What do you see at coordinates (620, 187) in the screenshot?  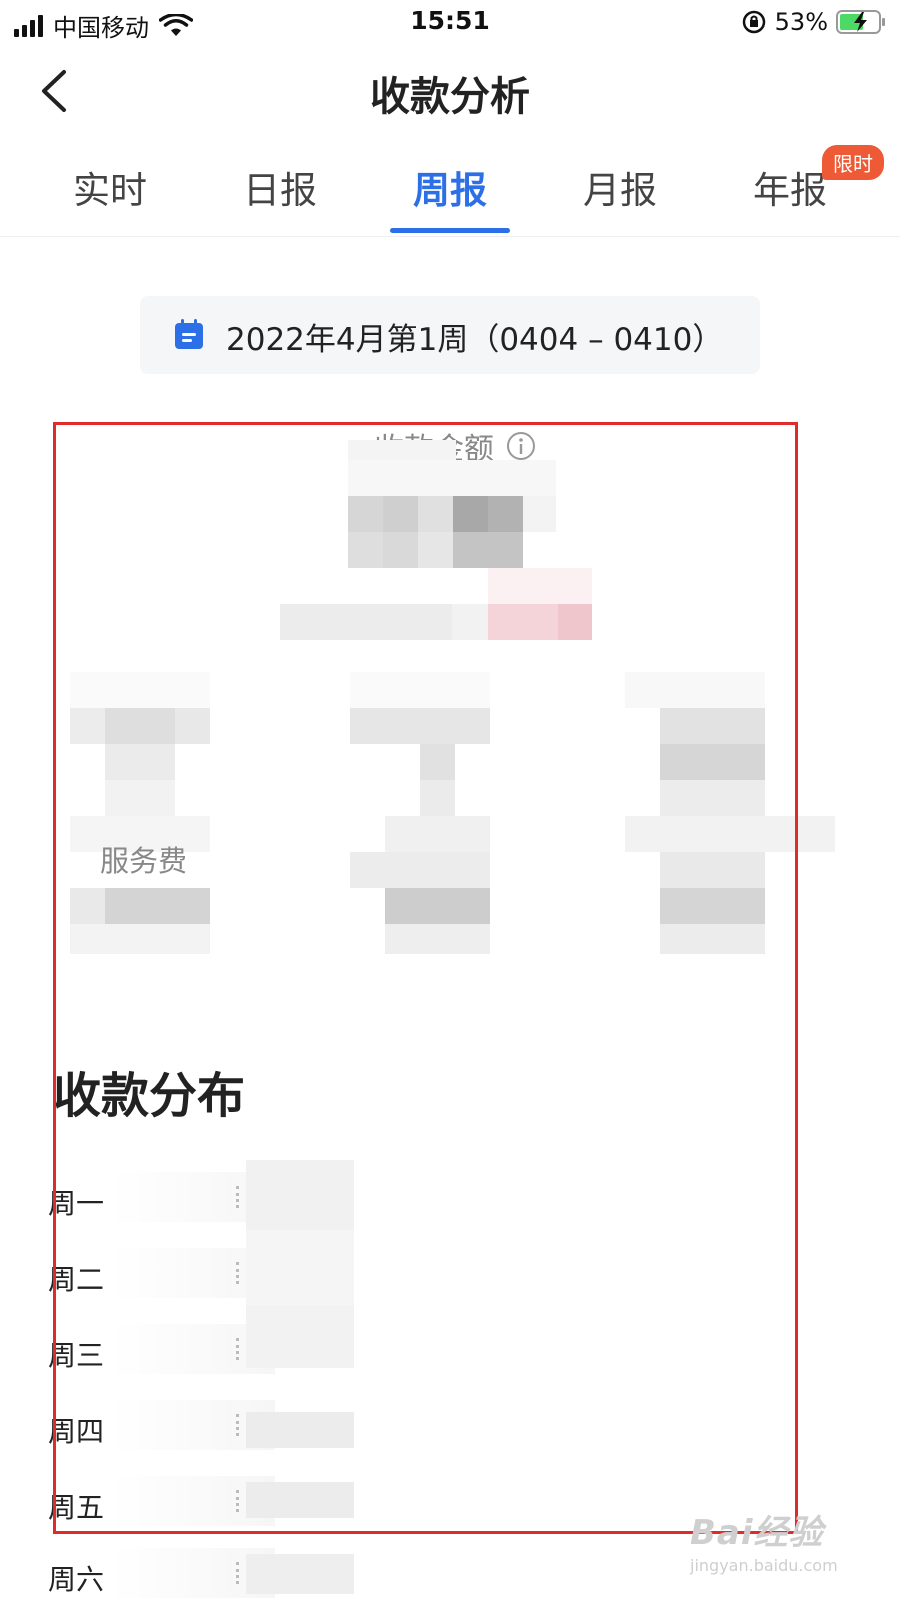 I see `tab-monthly: 月报` at bounding box center [620, 187].